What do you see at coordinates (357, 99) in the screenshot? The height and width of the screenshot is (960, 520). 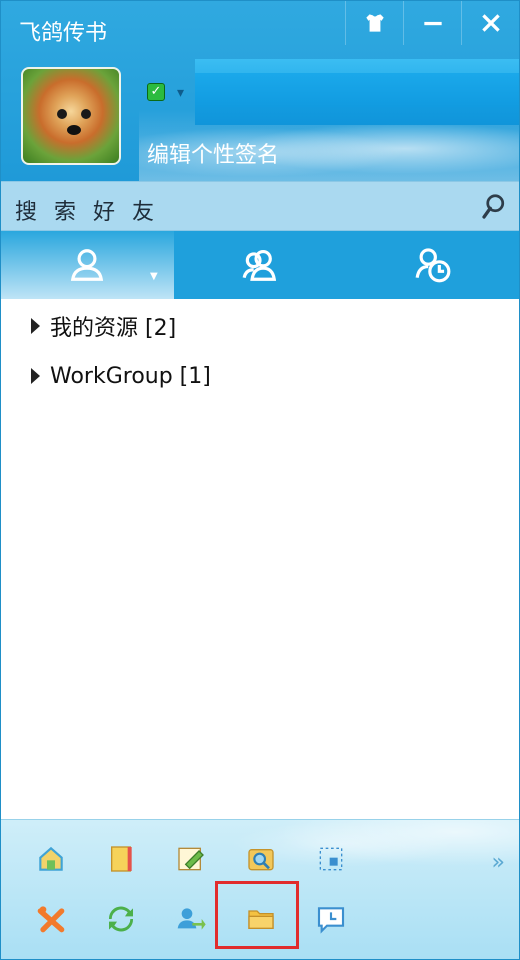 I see `nickname-field-shade` at bounding box center [357, 99].